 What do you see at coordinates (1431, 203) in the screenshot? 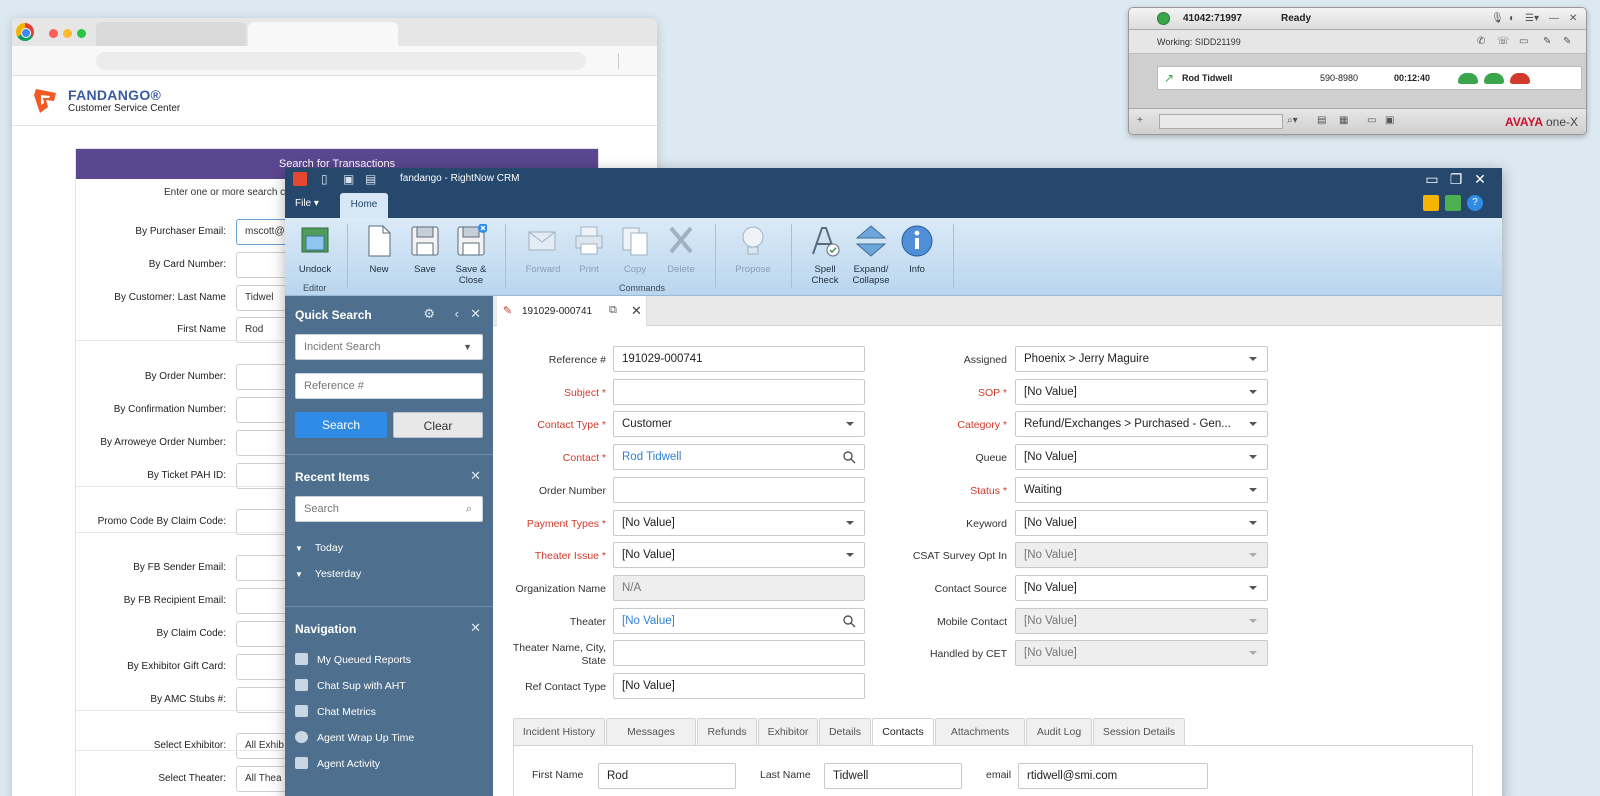
I see `key-icon` at bounding box center [1431, 203].